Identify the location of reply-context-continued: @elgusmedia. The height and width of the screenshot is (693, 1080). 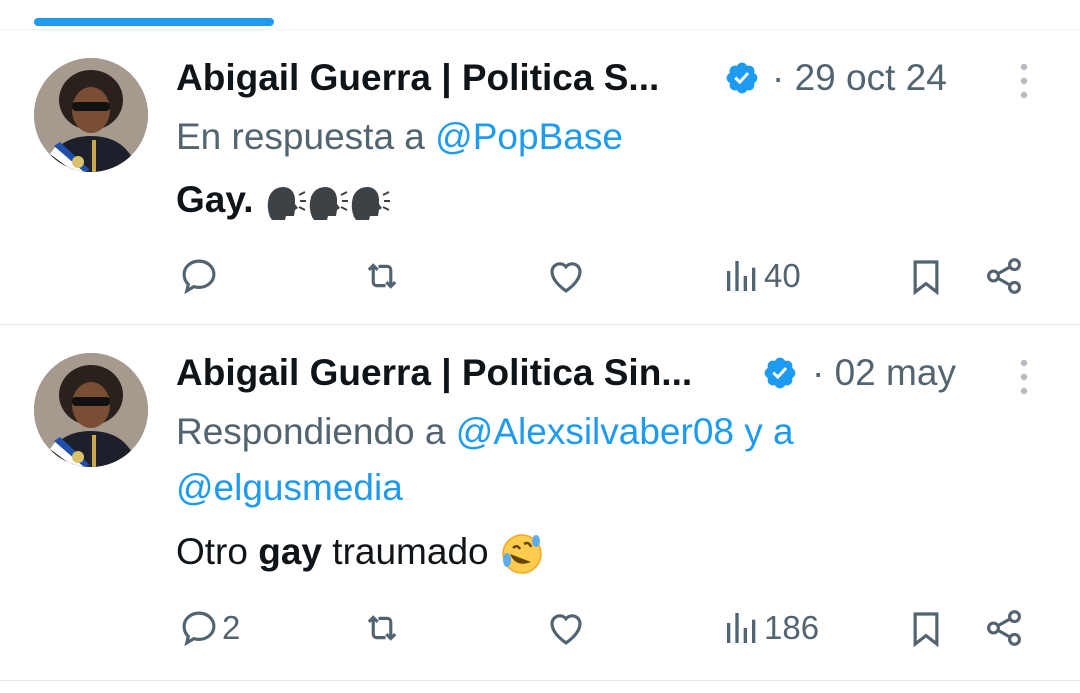
(289, 488).